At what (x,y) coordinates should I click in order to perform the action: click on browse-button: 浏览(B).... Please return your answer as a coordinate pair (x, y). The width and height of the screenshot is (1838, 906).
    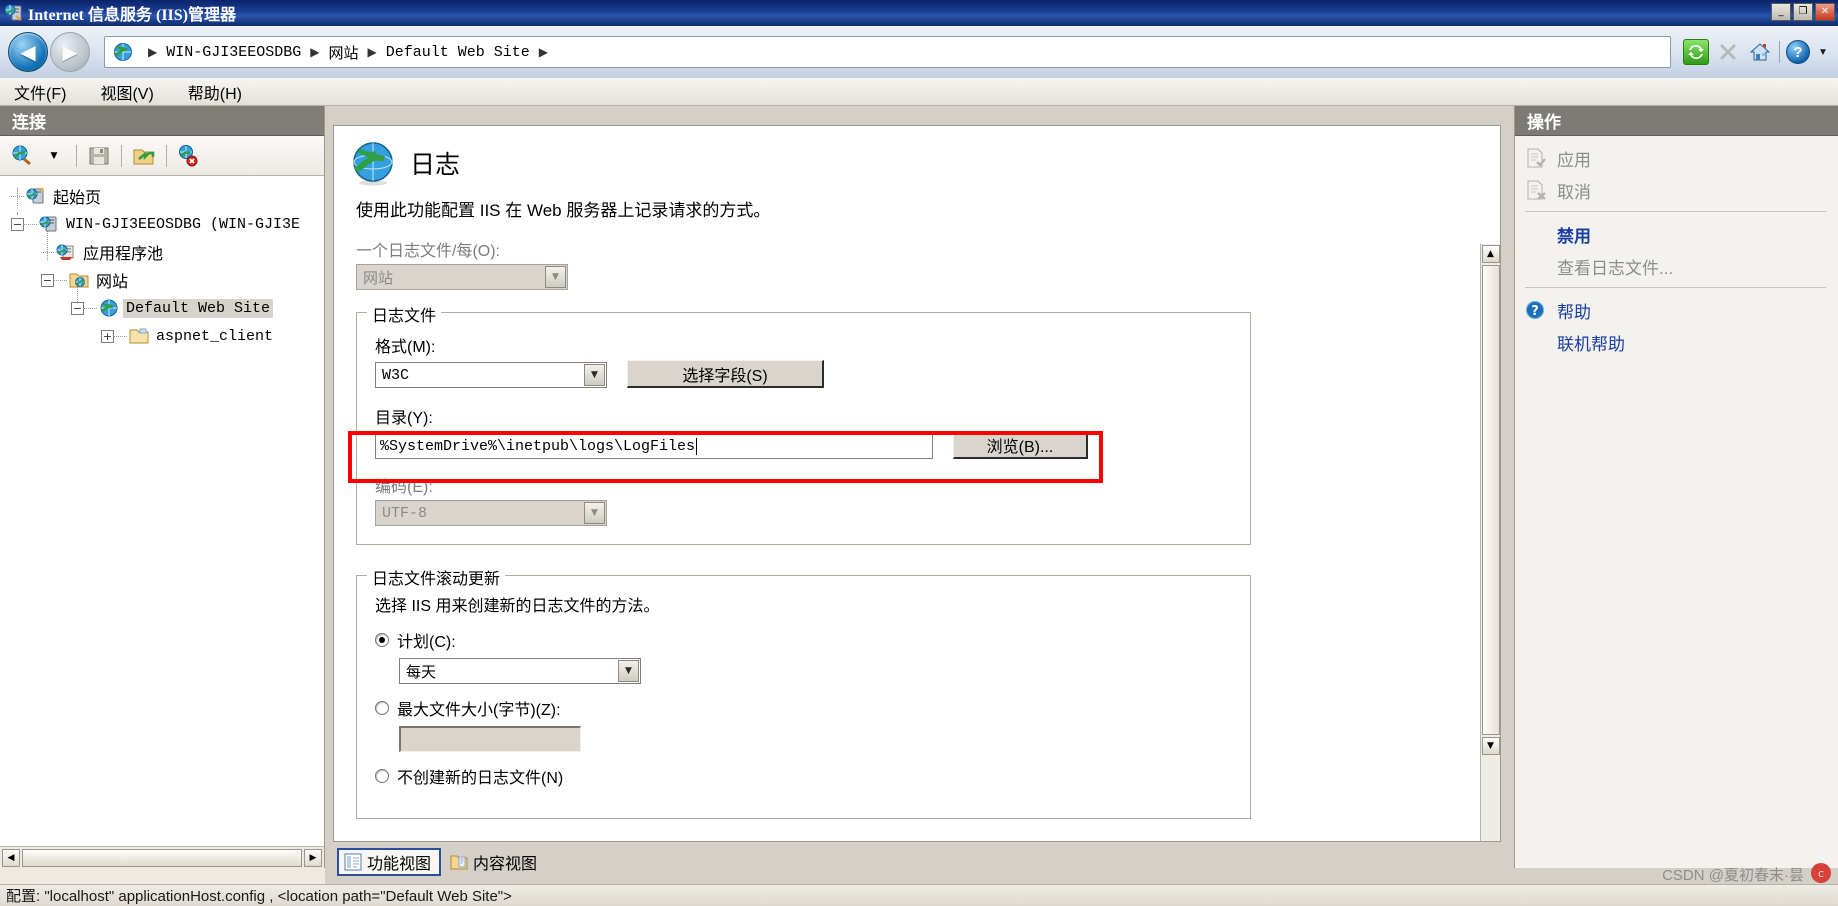
    Looking at the image, I should click on (1020, 445).